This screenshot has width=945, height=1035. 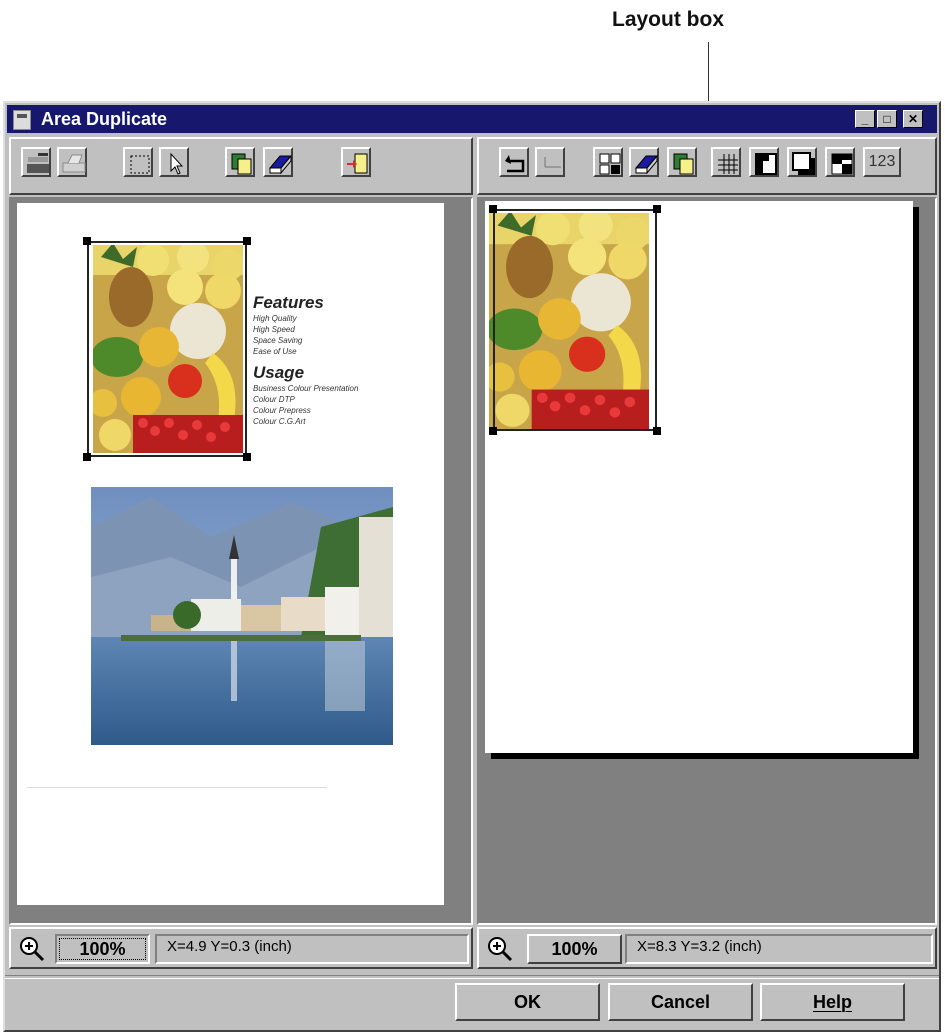 I want to click on village-image, so click(x=242, y=616).